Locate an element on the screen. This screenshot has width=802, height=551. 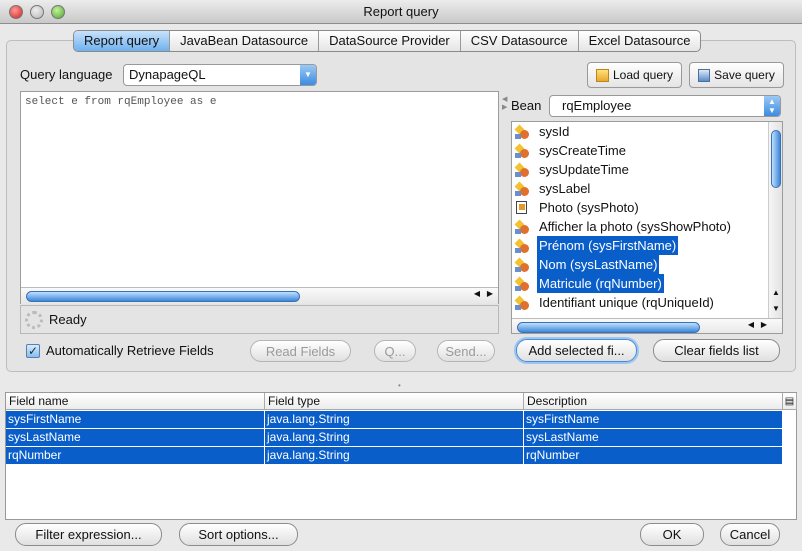
table-row: sysFirstName java.lang.String sysFirstName is located at coordinates (394, 419).